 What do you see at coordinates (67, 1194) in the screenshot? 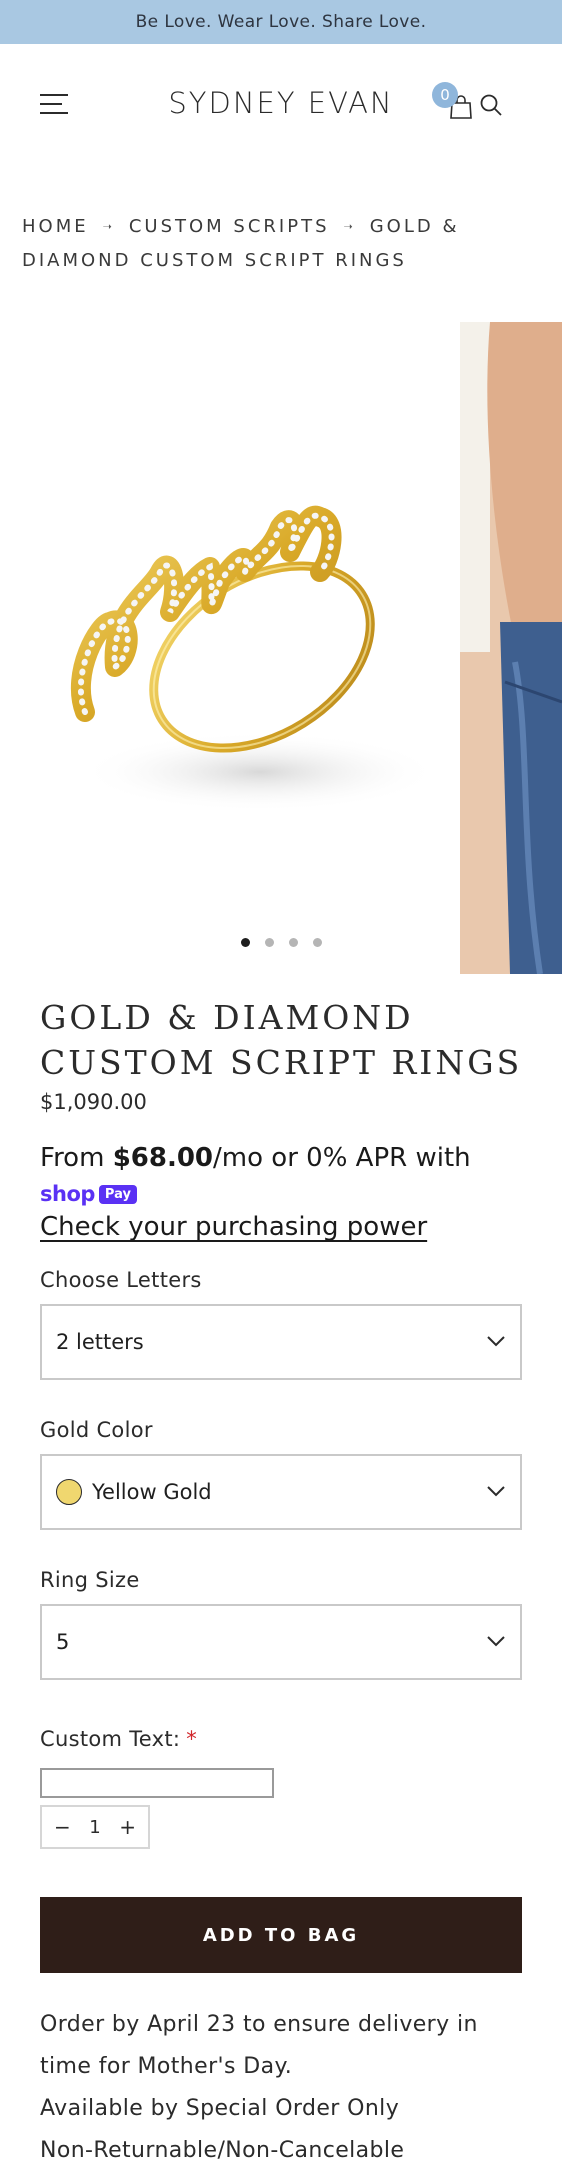
I see `shop-pay-word: shop` at bounding box center [67, 1194].